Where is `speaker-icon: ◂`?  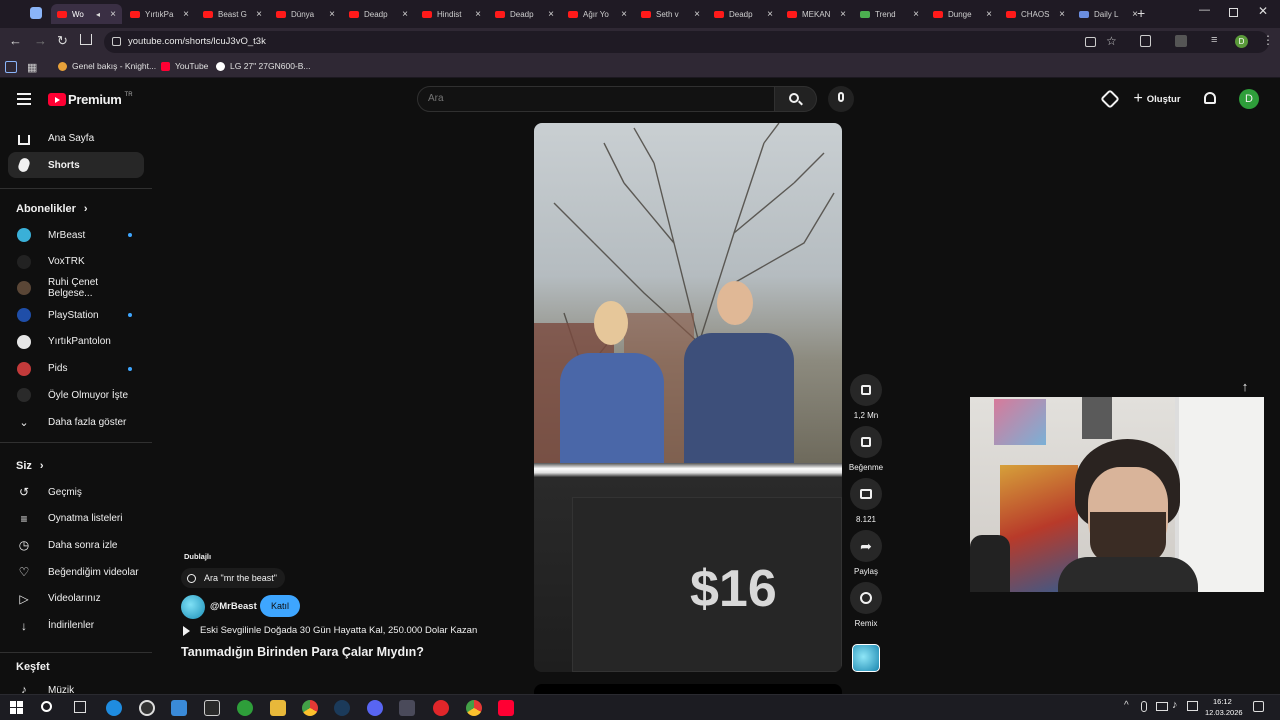 speaker-icon: ◂ is located at coordinates (98, 14).